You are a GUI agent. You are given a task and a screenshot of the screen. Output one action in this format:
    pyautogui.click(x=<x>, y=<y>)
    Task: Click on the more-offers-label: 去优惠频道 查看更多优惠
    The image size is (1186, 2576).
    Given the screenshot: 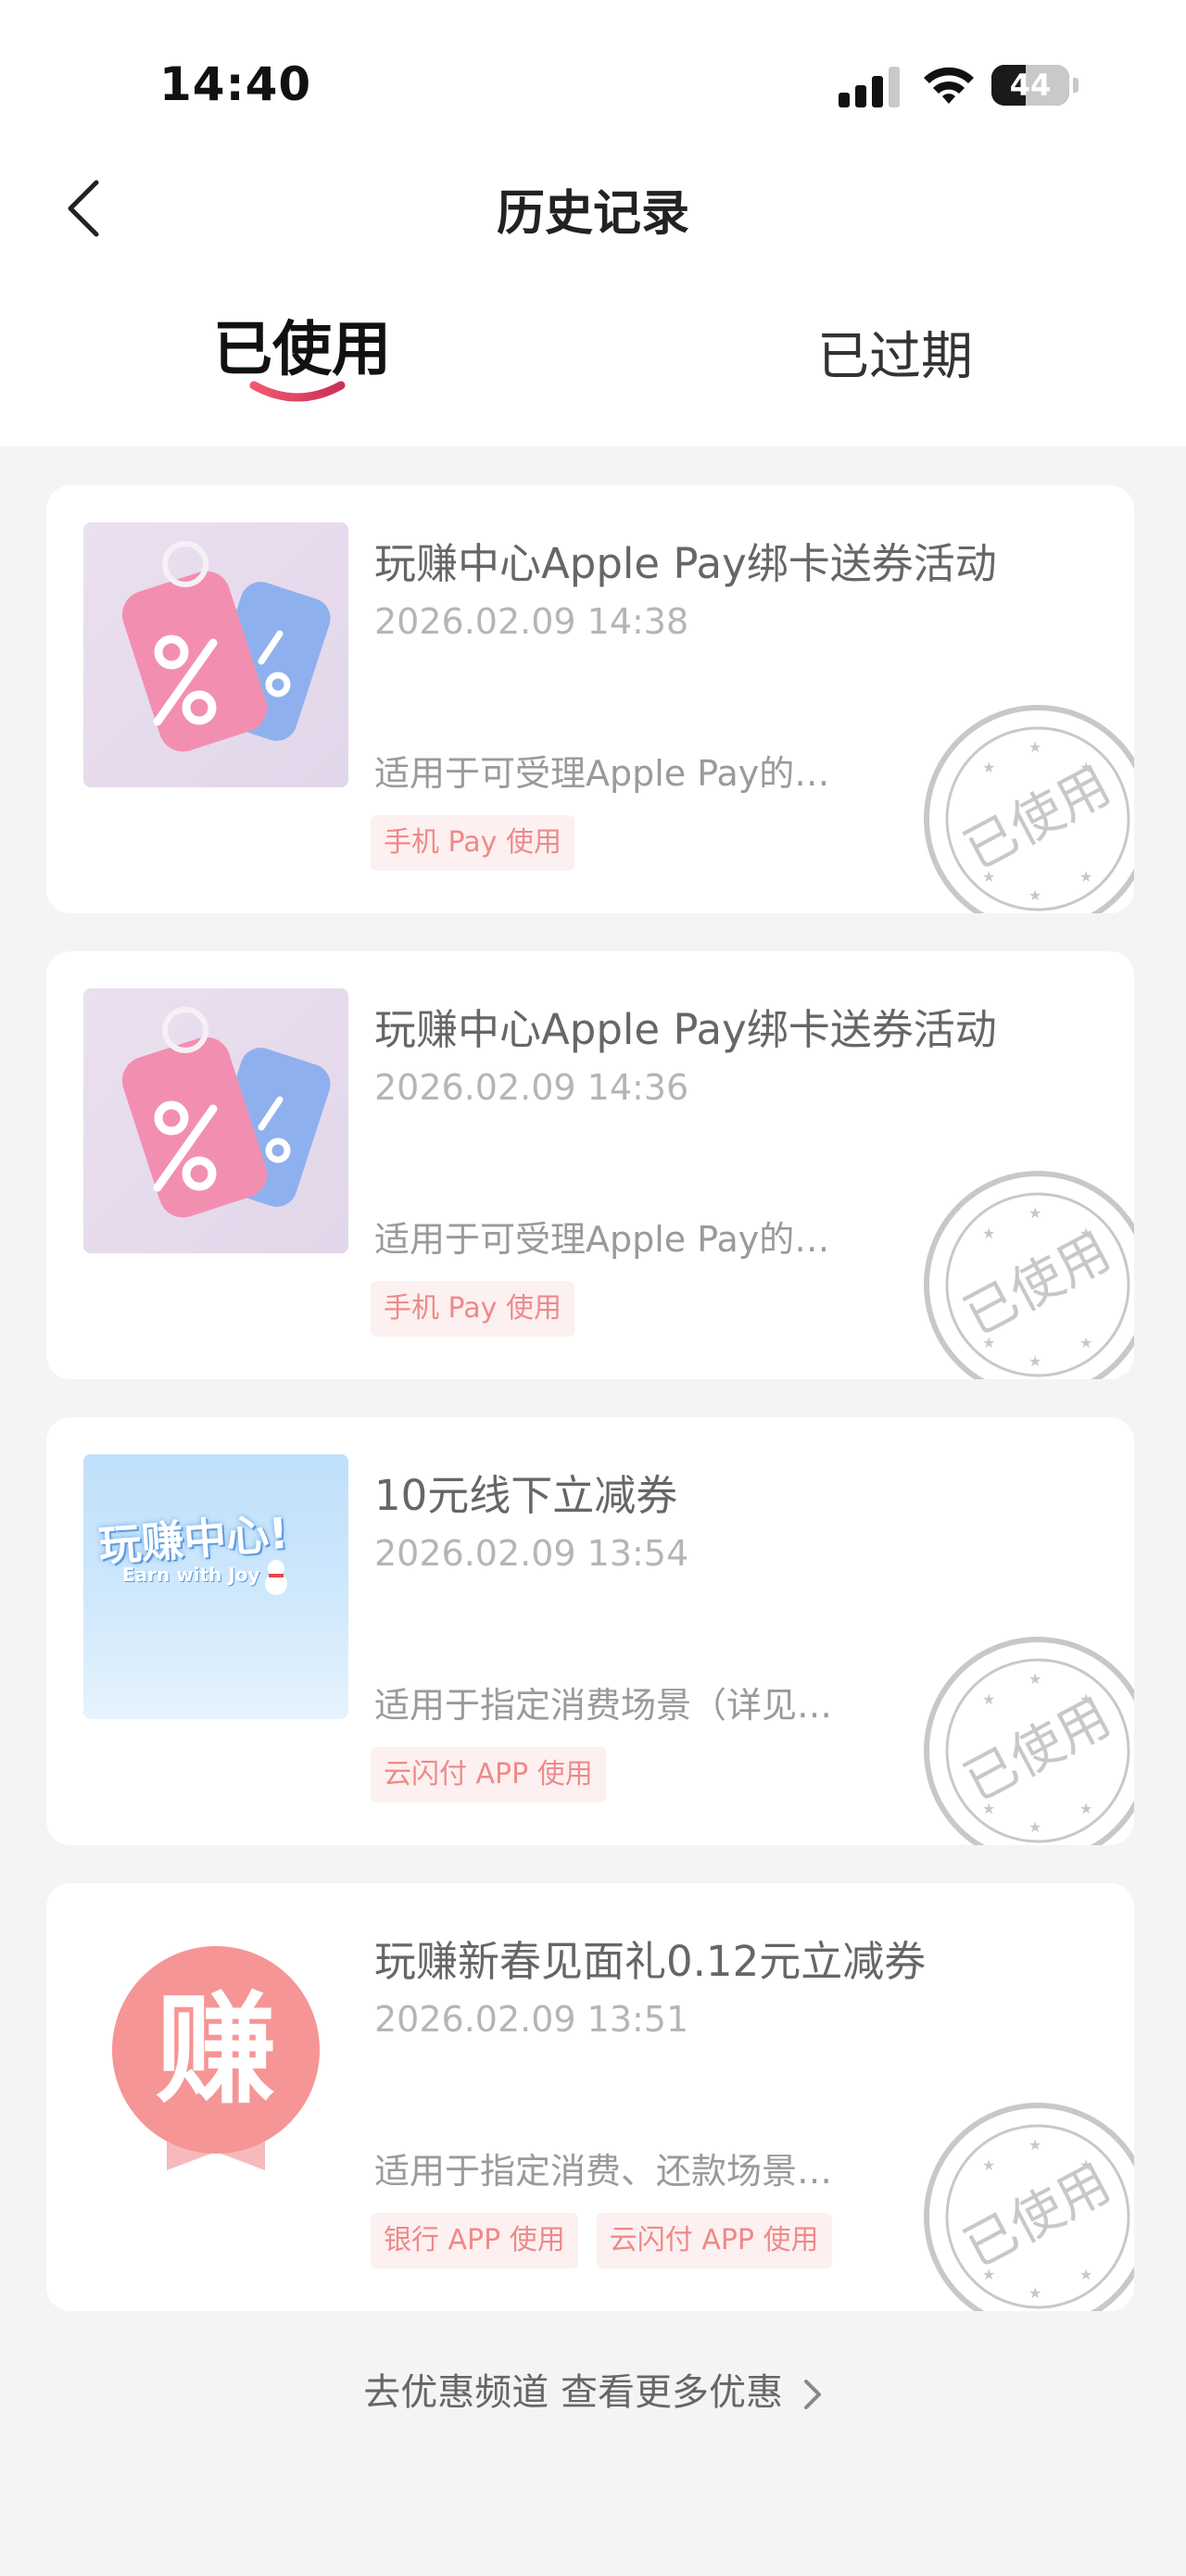 What is the action you would take?
    pyautogui.click(x=573, y=2392)
    